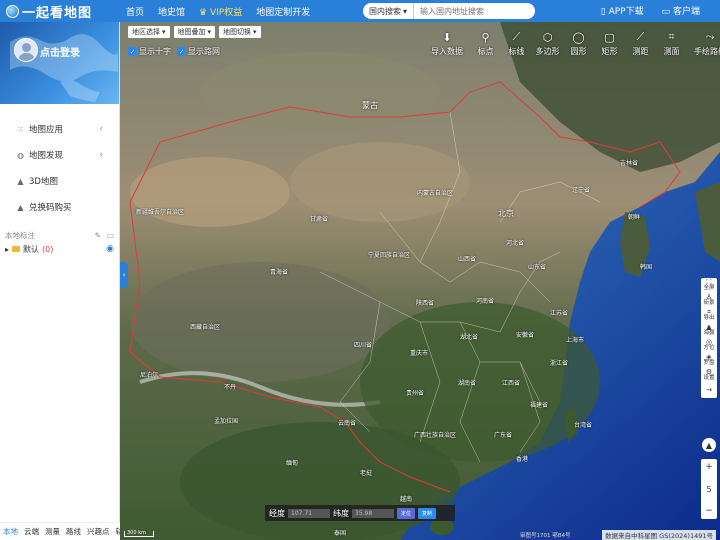 The height and width of the screenshot is (540, 720). I want to click on overlay-select: 地图叠加 ▾, so click(194, 32).